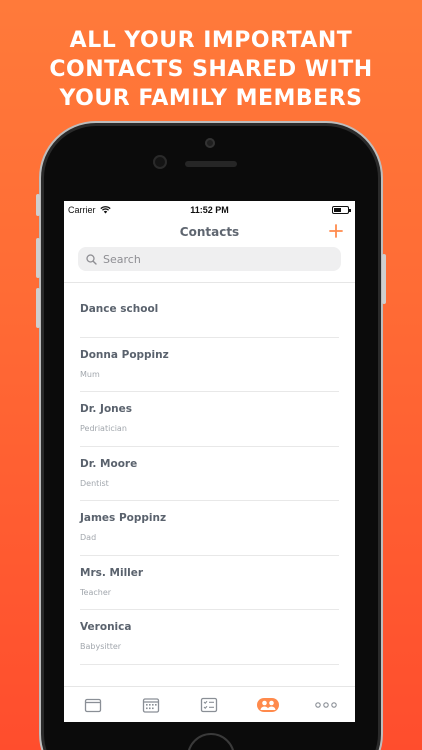 The width and height of the screenshot is (422, 750). What do you see at coordinates (213, 259) in the screenshot?
I see `search-input` at bounding box center [213, 259].